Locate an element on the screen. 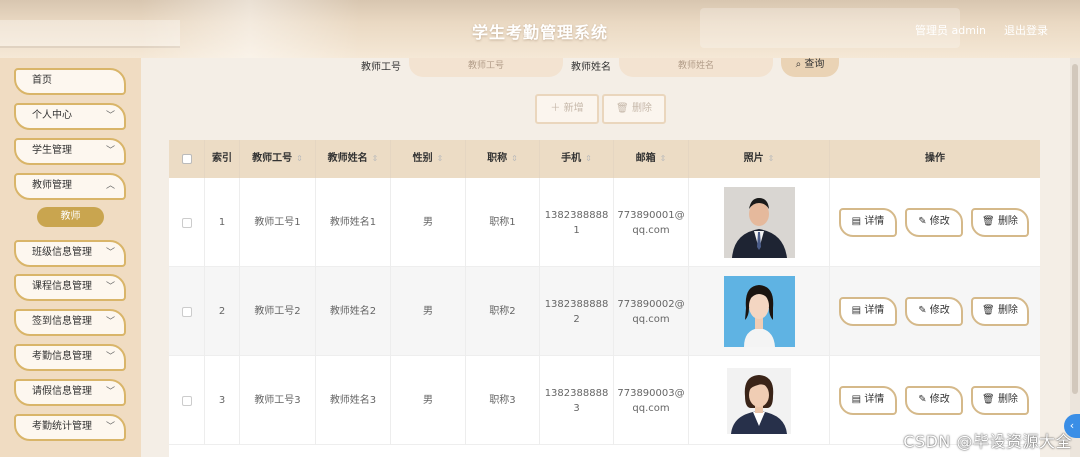  cell-photo is located at coordinates (759, 400).